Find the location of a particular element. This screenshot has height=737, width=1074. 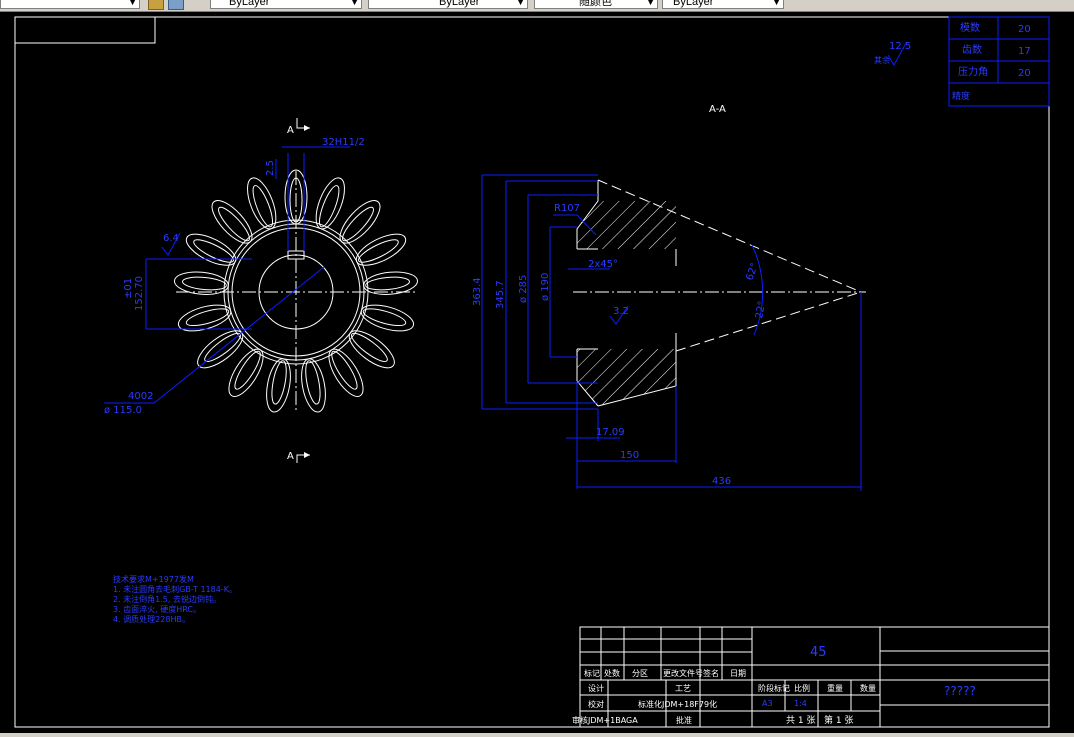

svg-text: 设计 is located at coordinates (596, 688).